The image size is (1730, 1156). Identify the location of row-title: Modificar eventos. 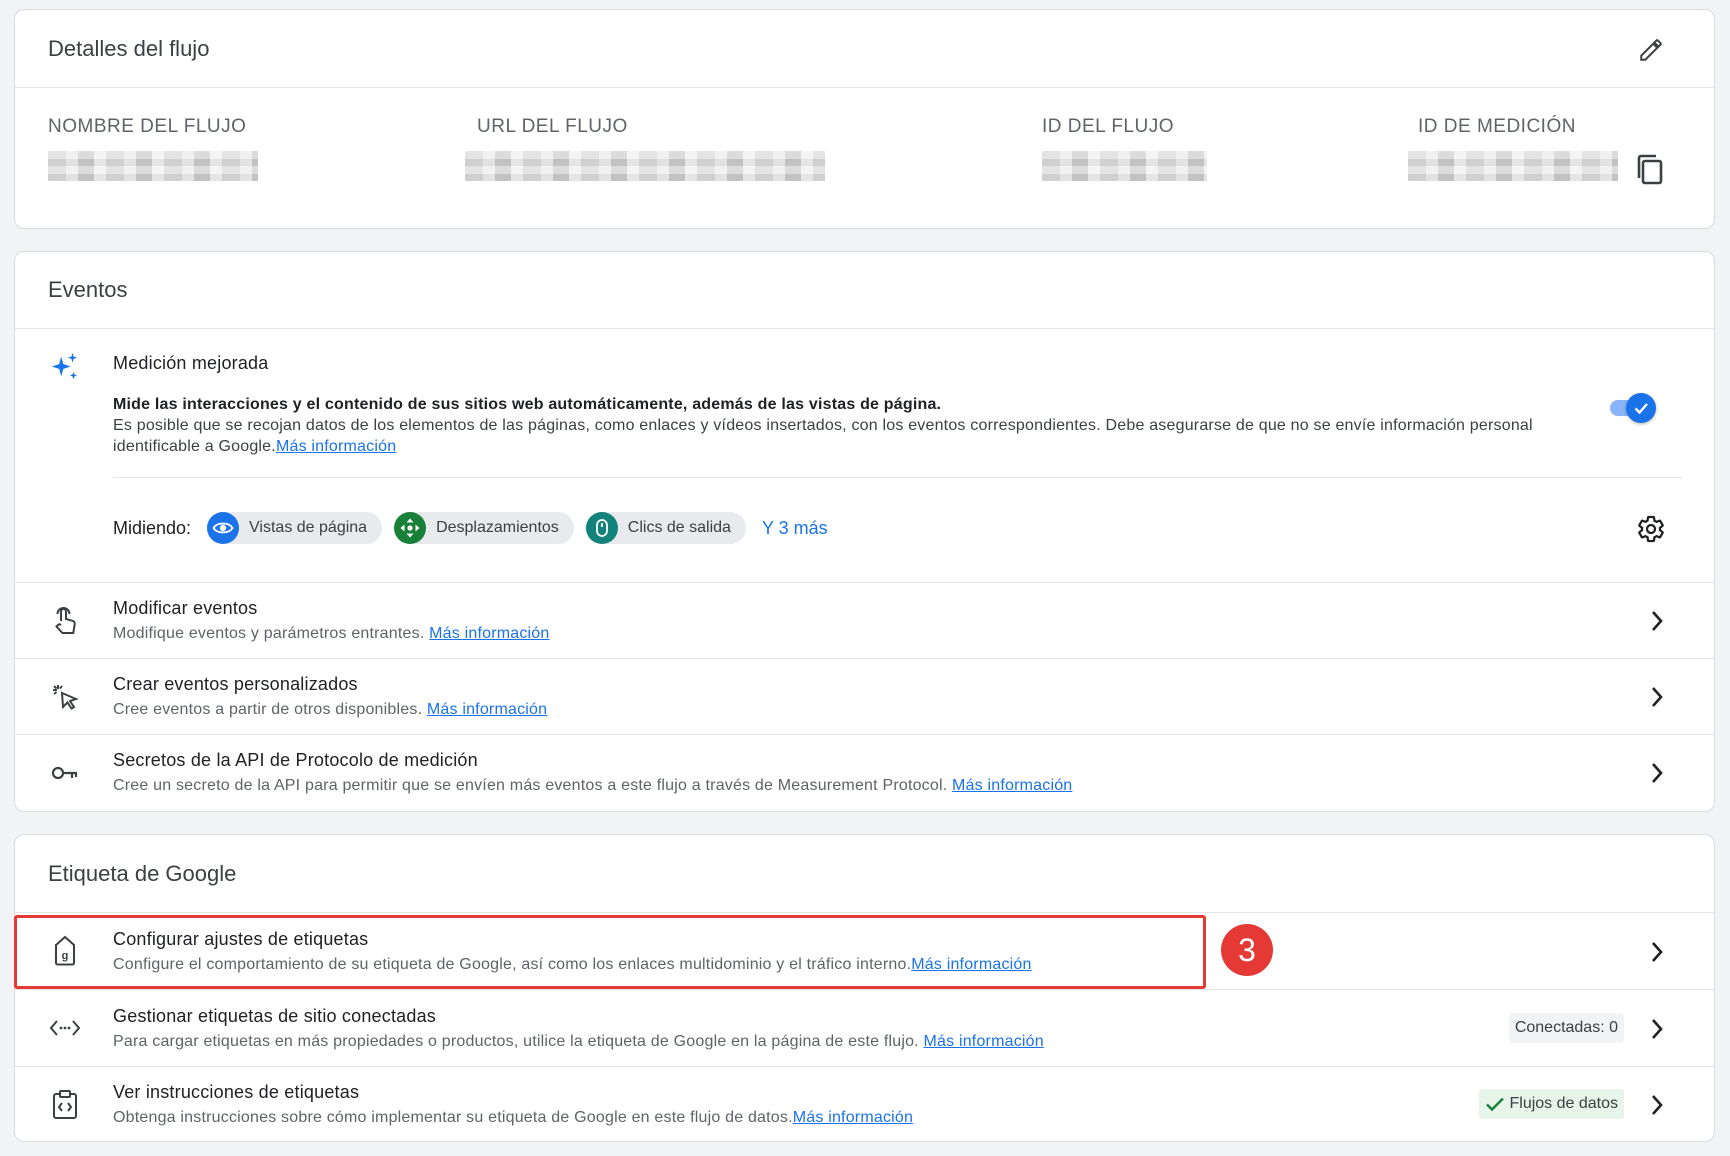
(185, 608).